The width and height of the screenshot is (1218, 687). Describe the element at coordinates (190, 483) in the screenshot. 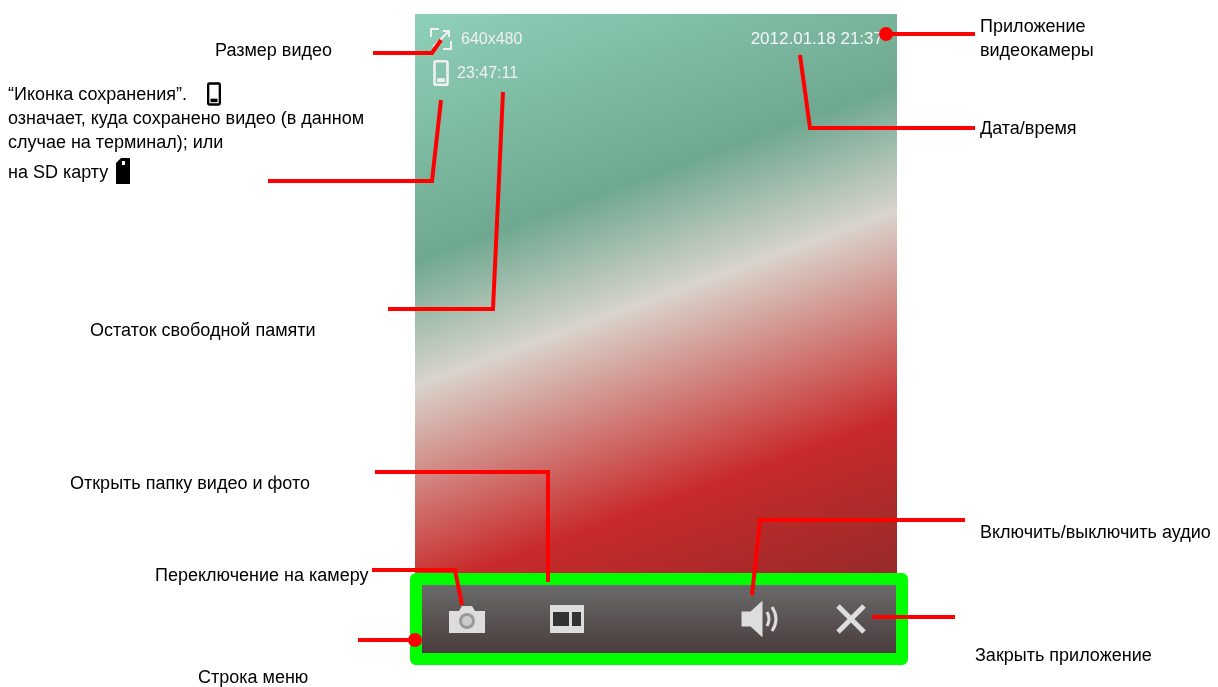

I see `callout-label: Открыть папку видео и фото` at that location.